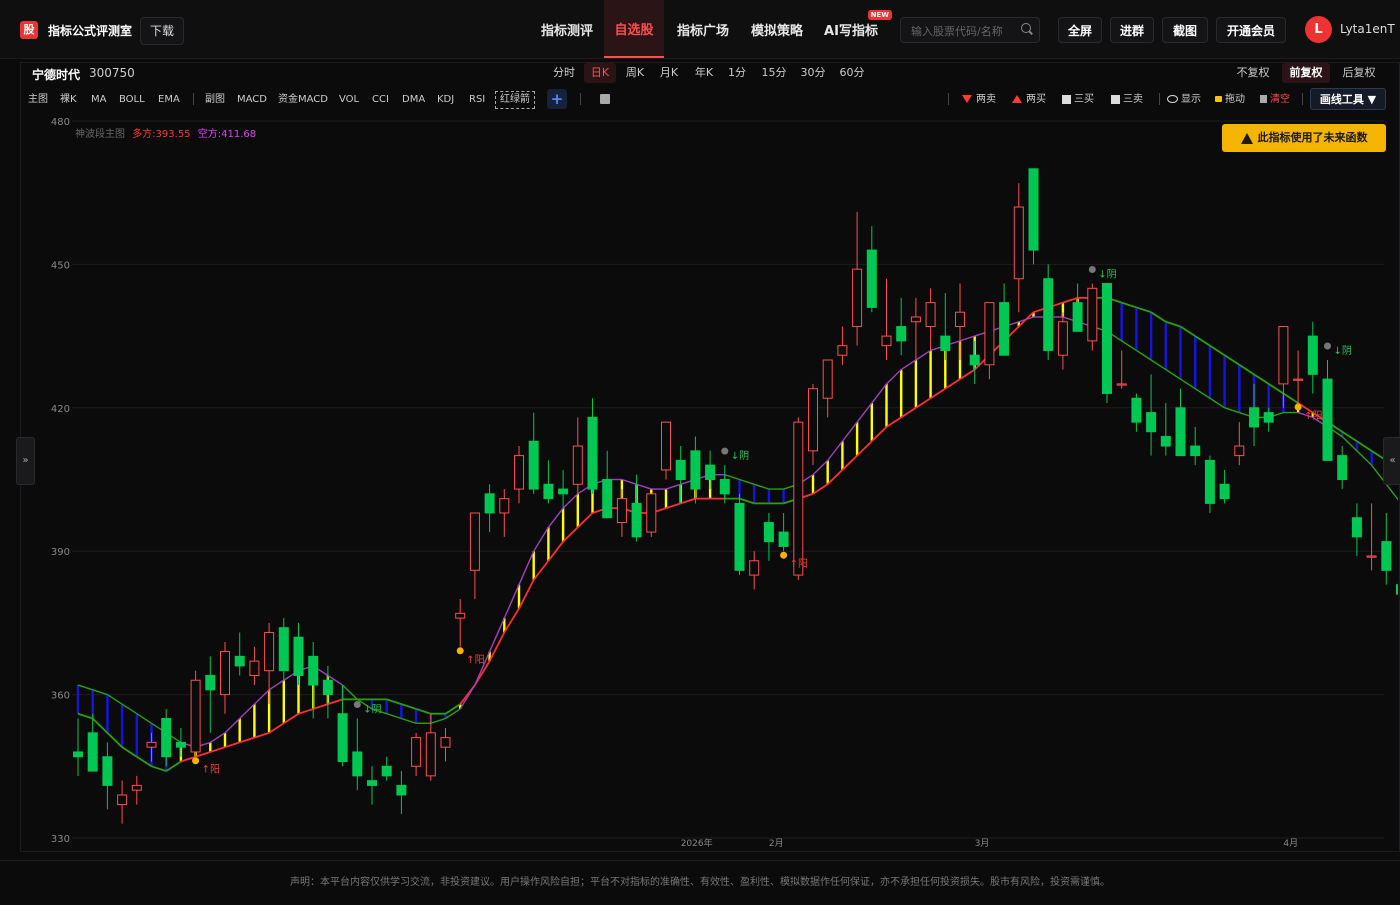  Describe the element at coordinates (966, 31) in the screenshot. I see `stock-search-input` at that location.